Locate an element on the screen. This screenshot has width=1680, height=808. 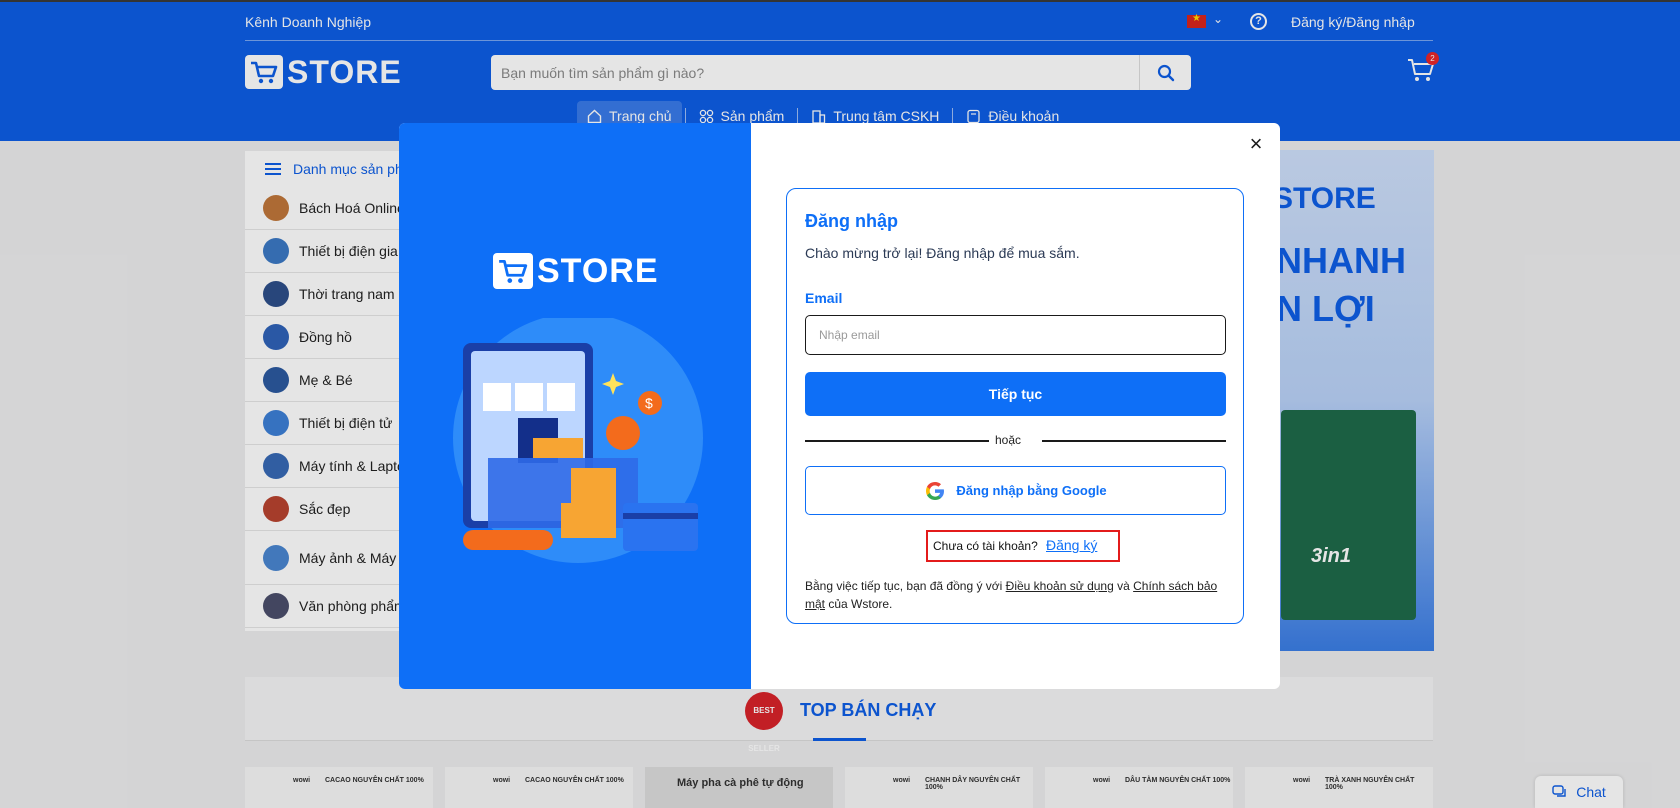
google-icon is located at coordinates (935, 490).